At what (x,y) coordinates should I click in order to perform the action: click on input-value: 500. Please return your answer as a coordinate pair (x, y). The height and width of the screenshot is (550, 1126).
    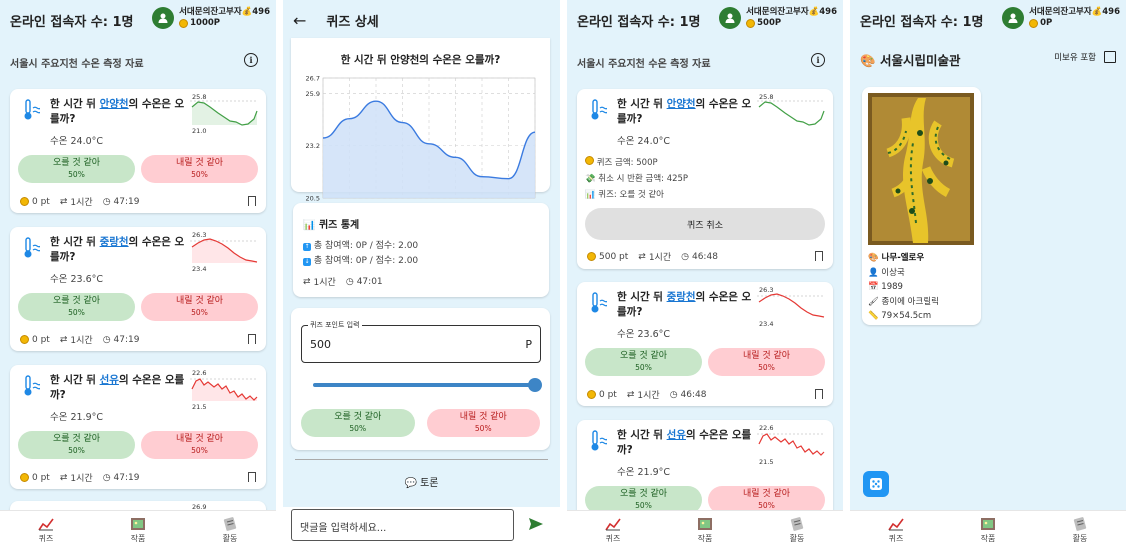
    Looking at the image, I should click on (320, 344).